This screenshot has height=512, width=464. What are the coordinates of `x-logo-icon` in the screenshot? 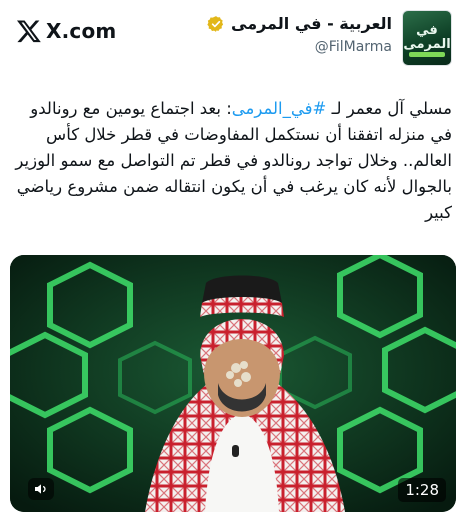 It's located at (28, 31).